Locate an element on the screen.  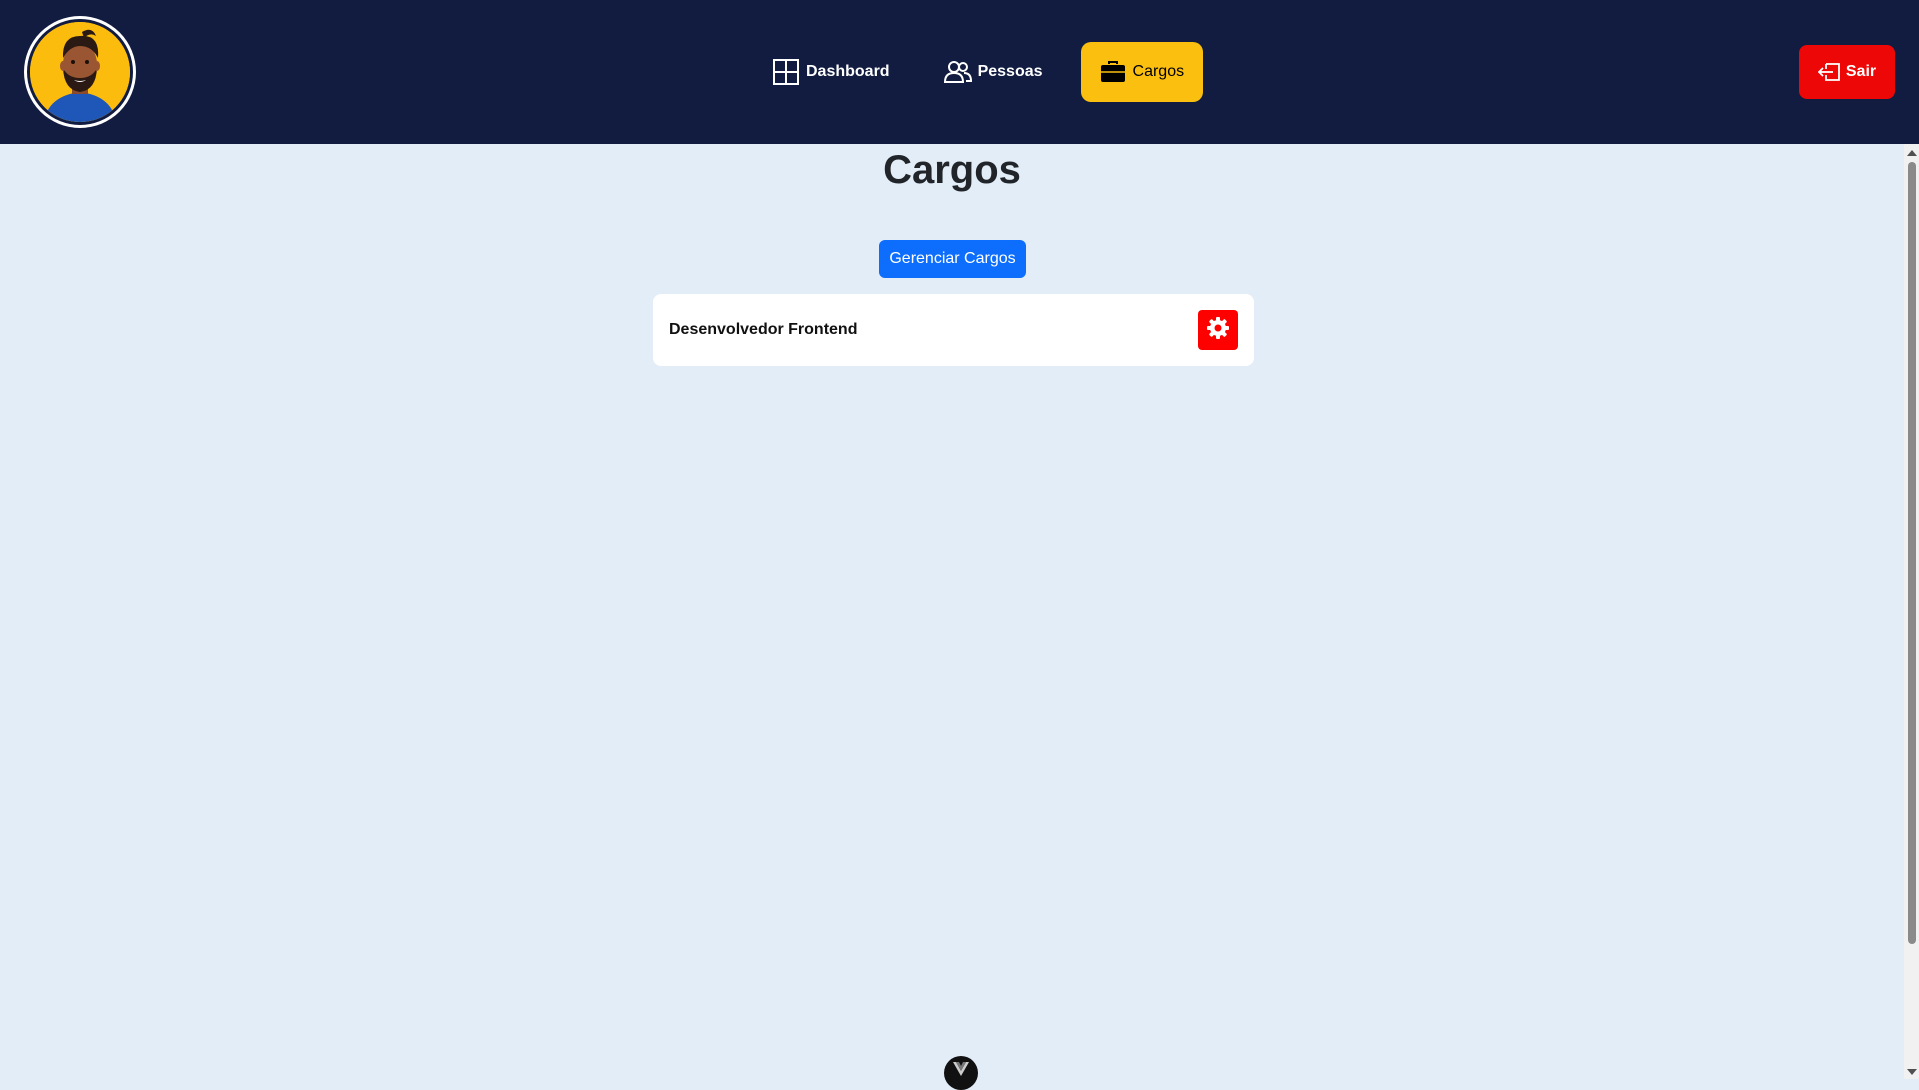
user-avatar is located at coordinates (80, 72).